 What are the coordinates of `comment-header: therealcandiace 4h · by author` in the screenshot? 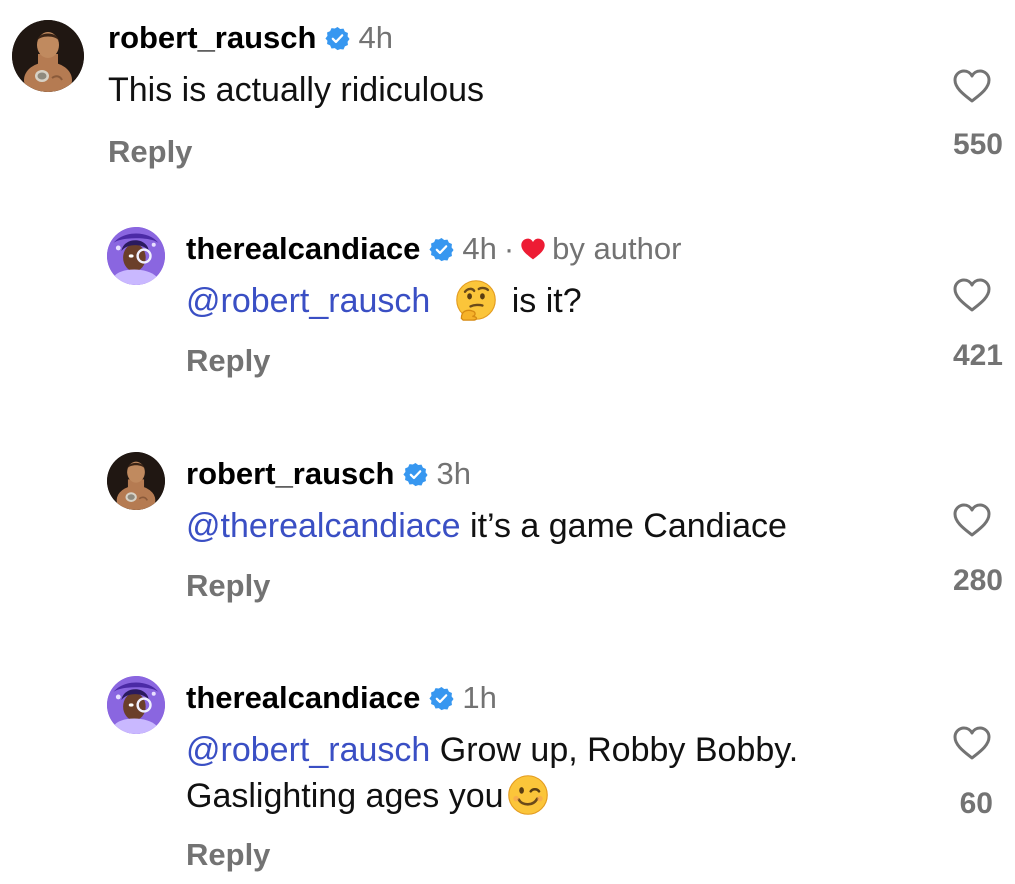 It's located at (433, 249).